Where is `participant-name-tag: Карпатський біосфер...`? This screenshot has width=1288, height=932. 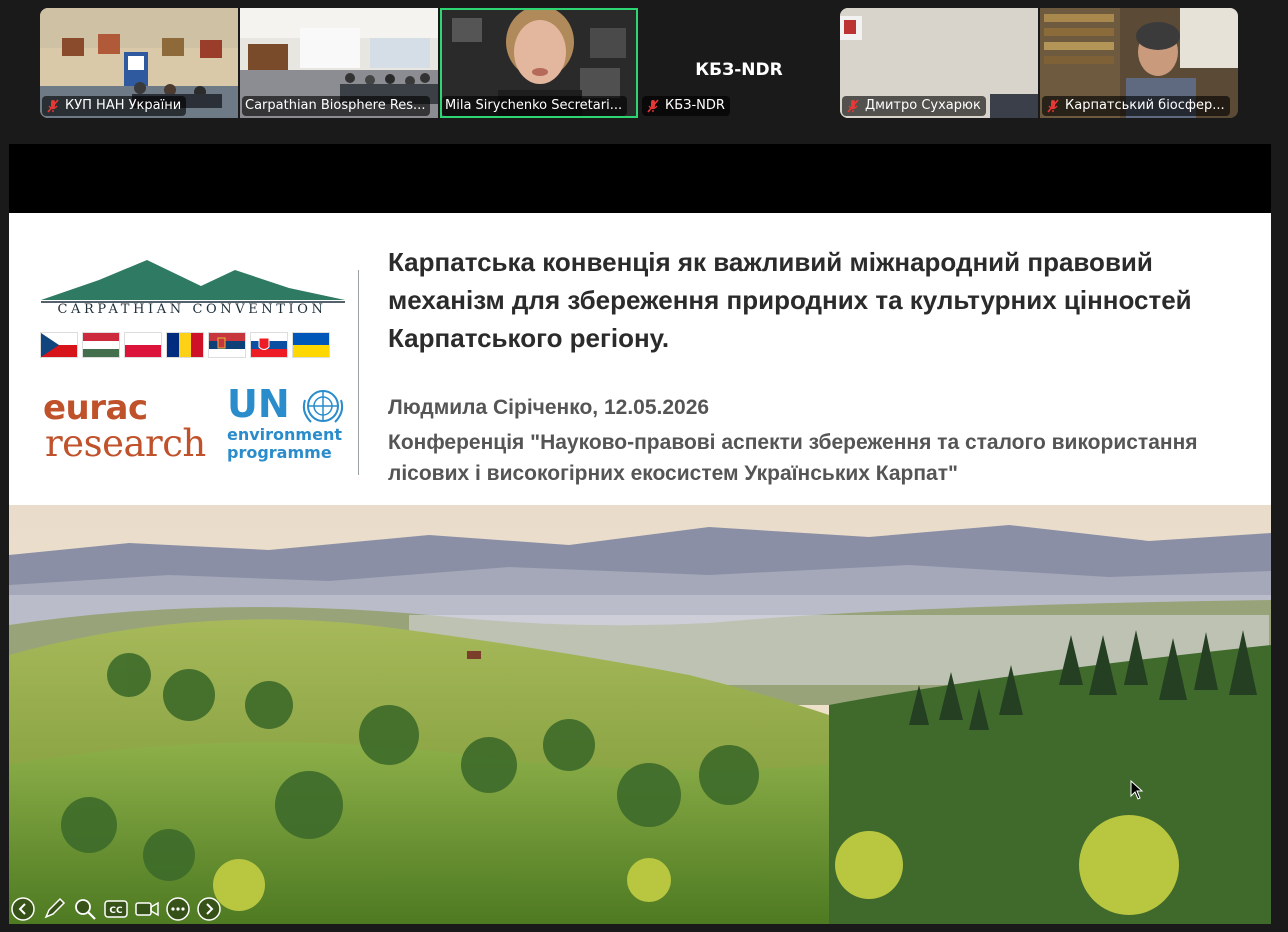 participant-name-tag: Карпатський біосфер... is located at coordinates (1136, 106).